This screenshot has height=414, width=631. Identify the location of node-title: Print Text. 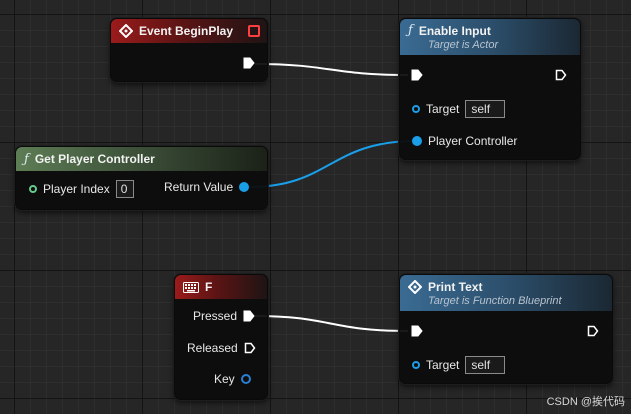
(455, 286).